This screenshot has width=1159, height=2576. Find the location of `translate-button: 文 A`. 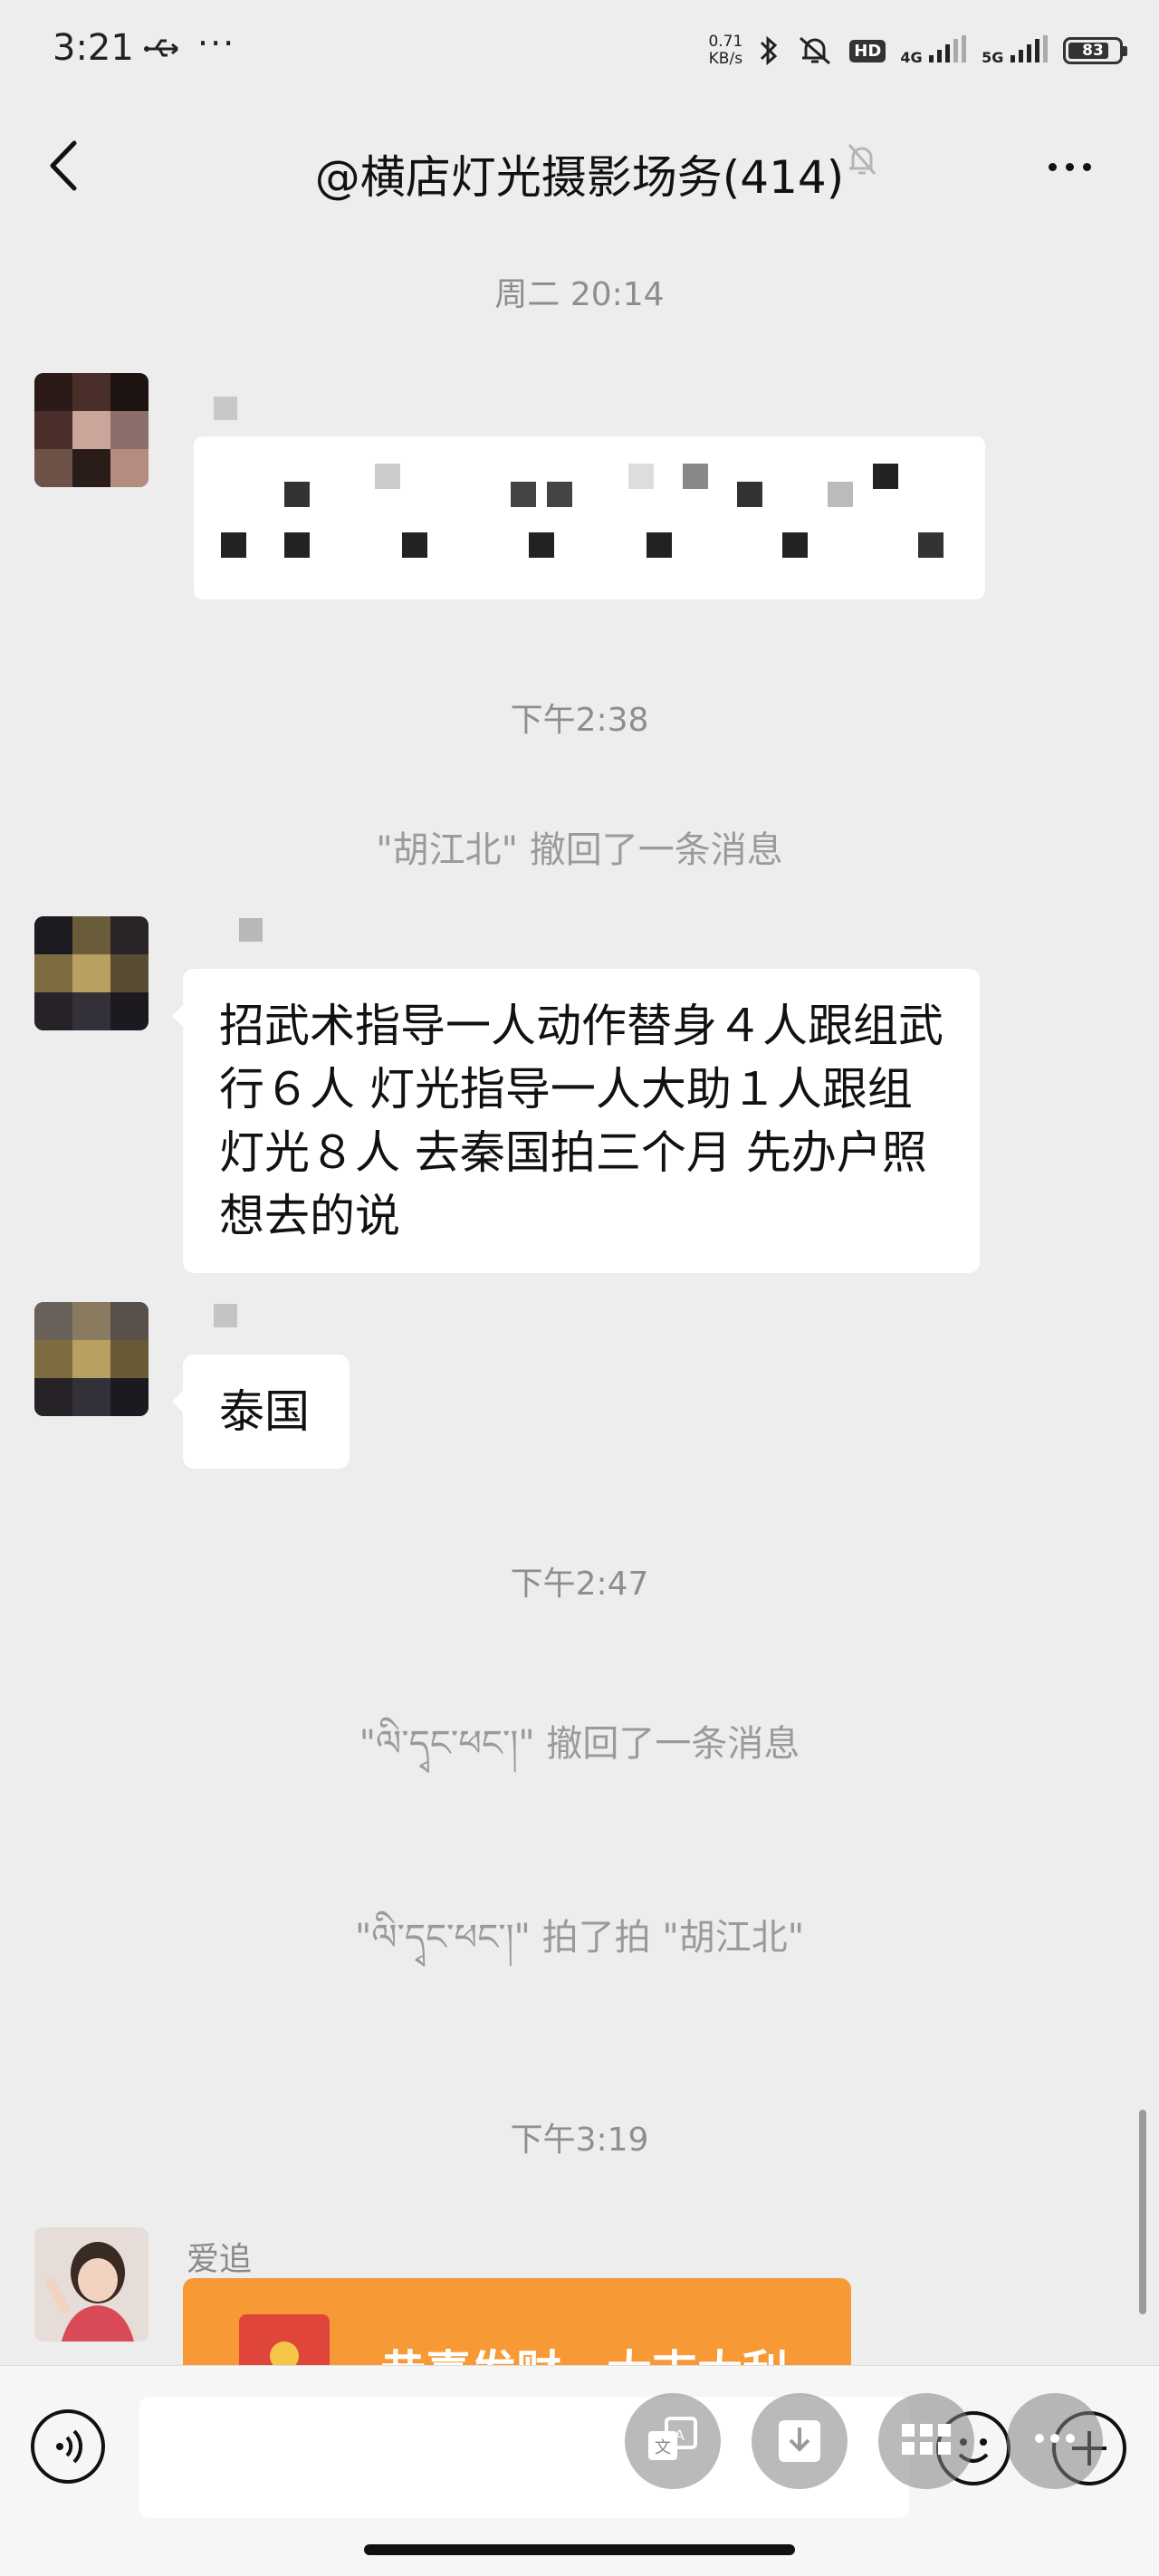

translate-button: 文 A is located at coordinates (673, 2441).